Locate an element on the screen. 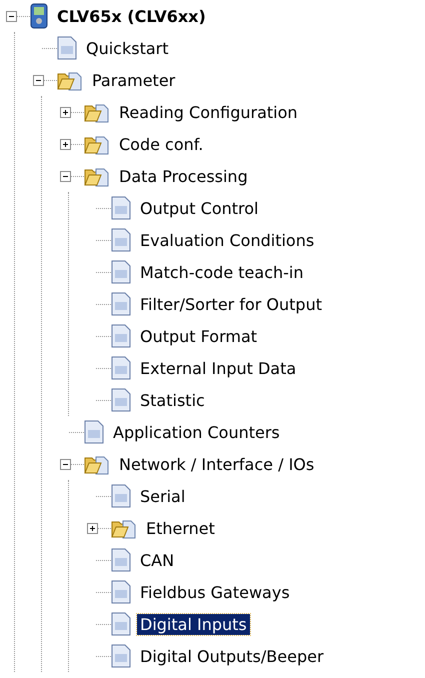 The width and height of the screenshot is (425, 678). tree-item: Digital Outputs/Beeper is located at coordinates (232, 656).